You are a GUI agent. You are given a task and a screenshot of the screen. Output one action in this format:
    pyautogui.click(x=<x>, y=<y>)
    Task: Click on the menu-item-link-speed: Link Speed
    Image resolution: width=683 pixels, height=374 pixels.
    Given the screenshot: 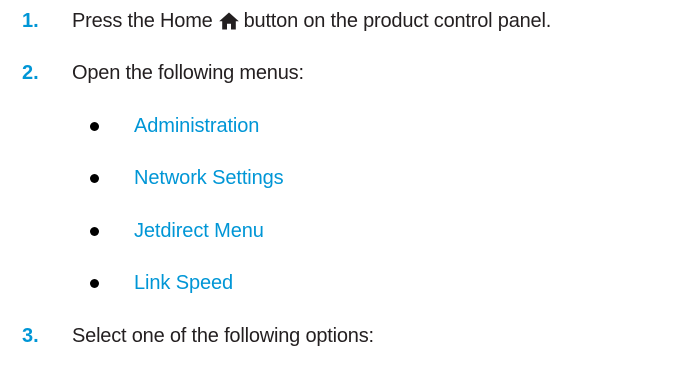 What is the action you would take?
    pyautogui.click(x=157, y=283)
    